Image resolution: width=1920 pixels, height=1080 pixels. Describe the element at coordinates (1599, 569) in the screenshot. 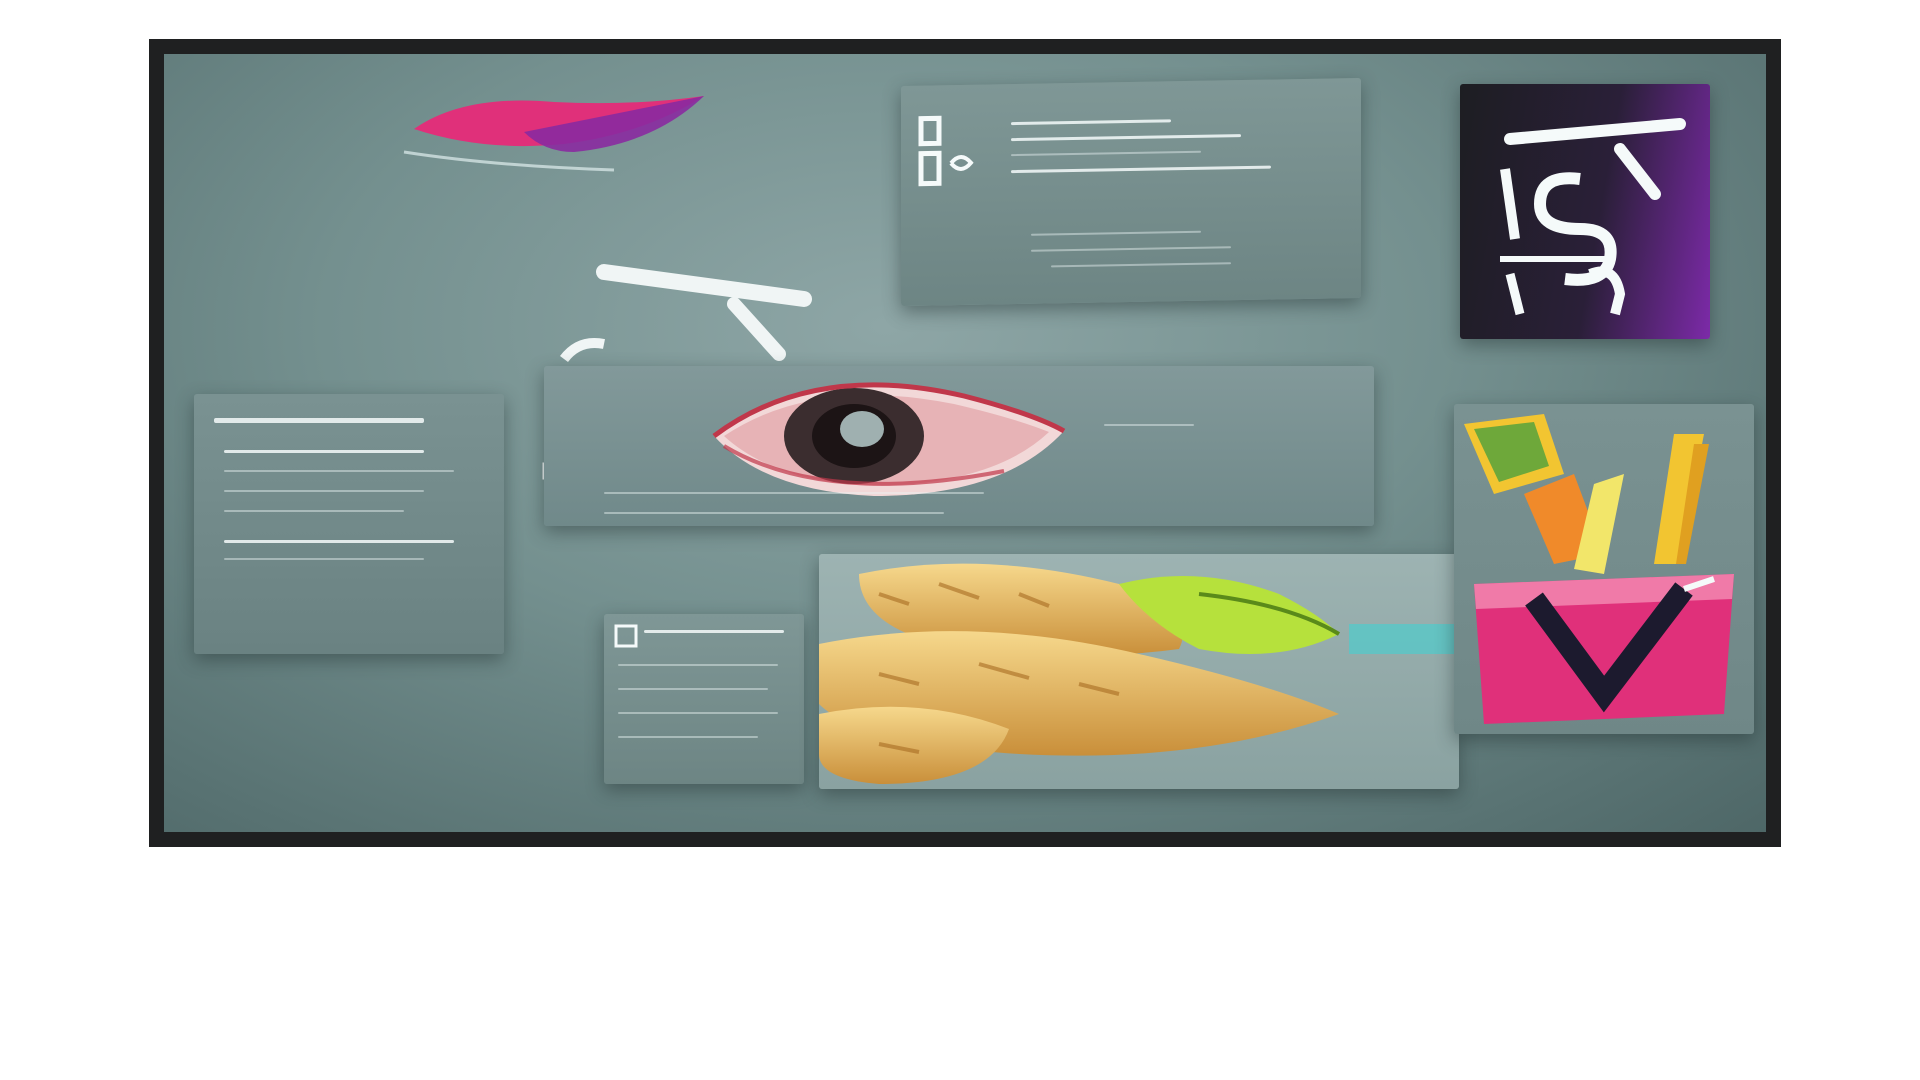

I see `pencil-cup-icon` at that location.